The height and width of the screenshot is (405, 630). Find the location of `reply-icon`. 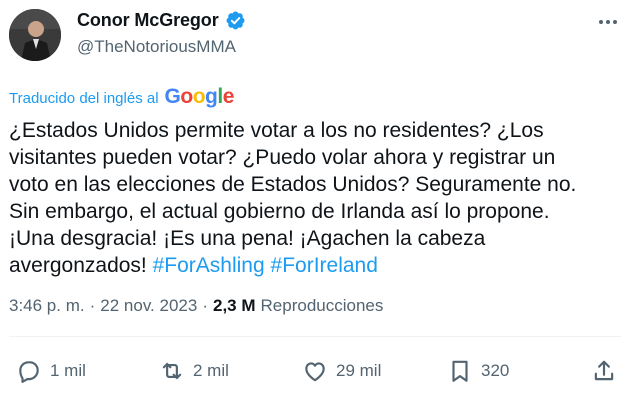

reply-icon is located at coordinates (29, 372).